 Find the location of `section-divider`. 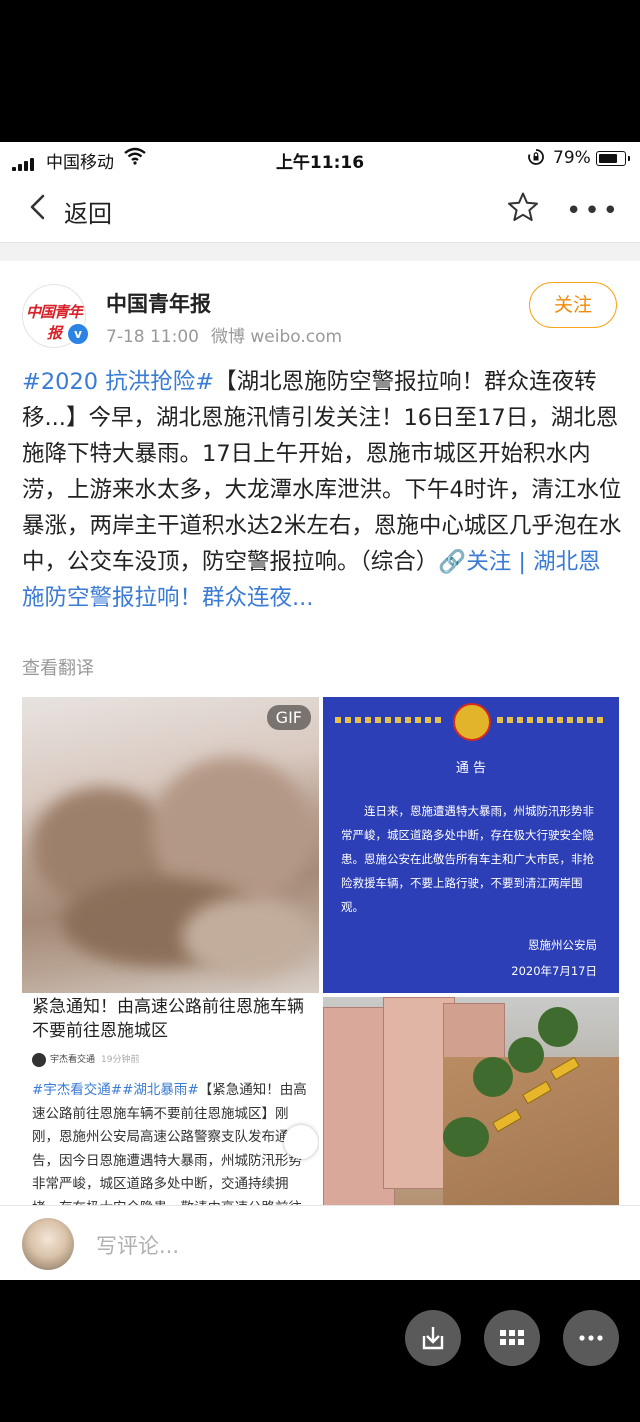

section-divider is located at coordinates (320, 251).